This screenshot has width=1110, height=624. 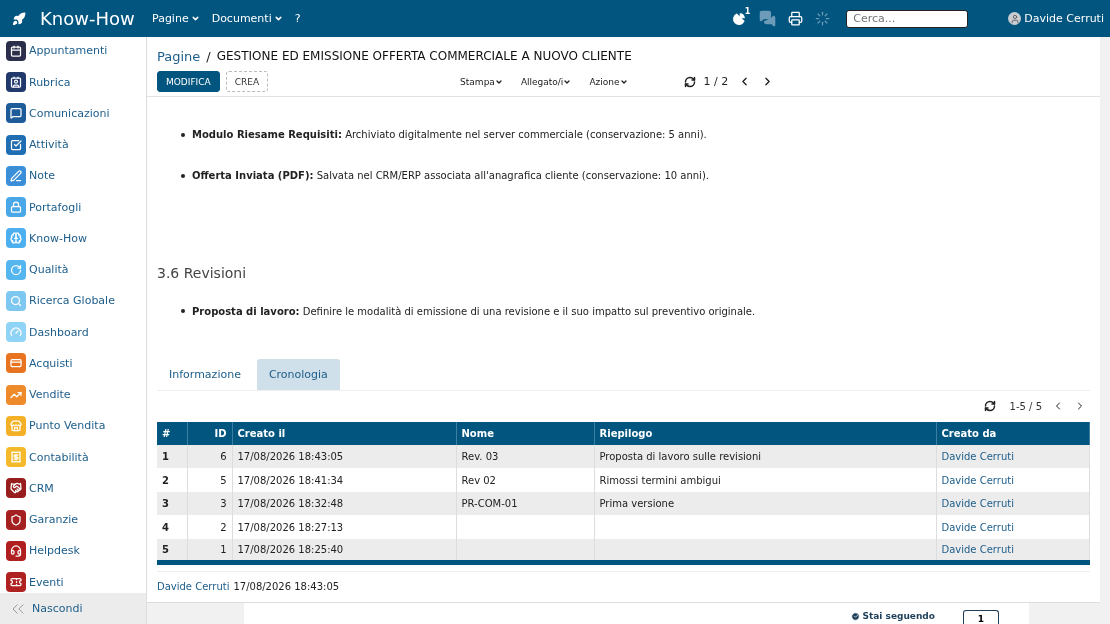 What do you see at coordinates (76, 551) in the screenshot?
I see `sidebar-item: Helpdesk` at bounding box center [76, 551].